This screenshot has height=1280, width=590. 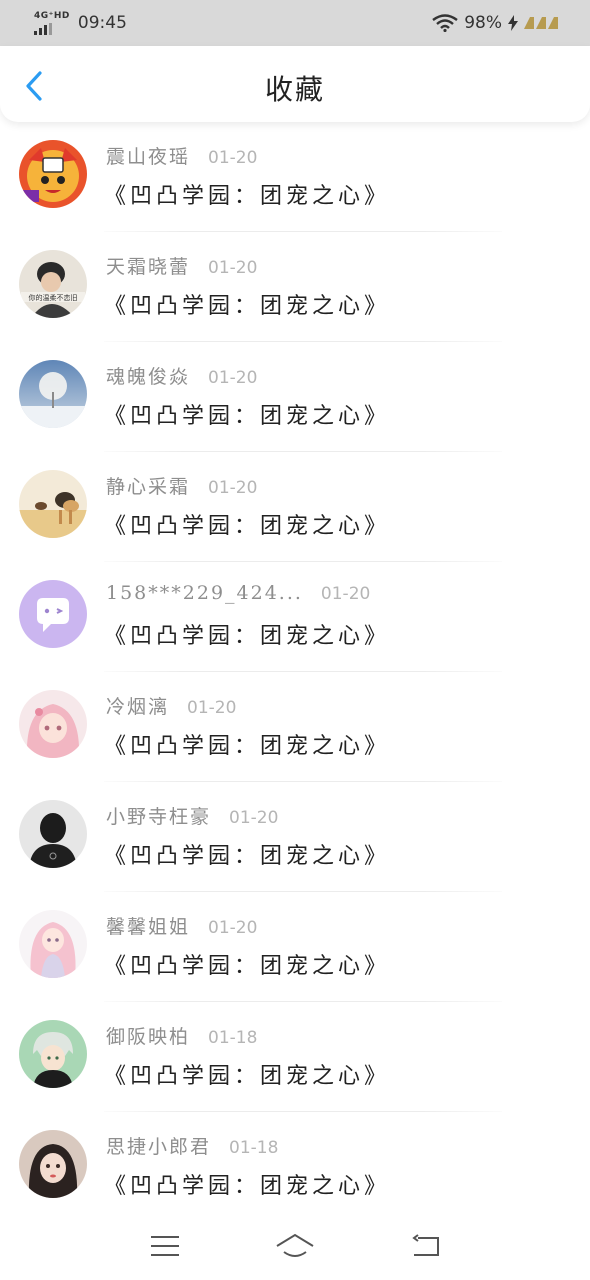 I want to click on list-item: 158***229_424... 01-20 《凹凸学园：团宠之心》, so click(x=295, y=617).